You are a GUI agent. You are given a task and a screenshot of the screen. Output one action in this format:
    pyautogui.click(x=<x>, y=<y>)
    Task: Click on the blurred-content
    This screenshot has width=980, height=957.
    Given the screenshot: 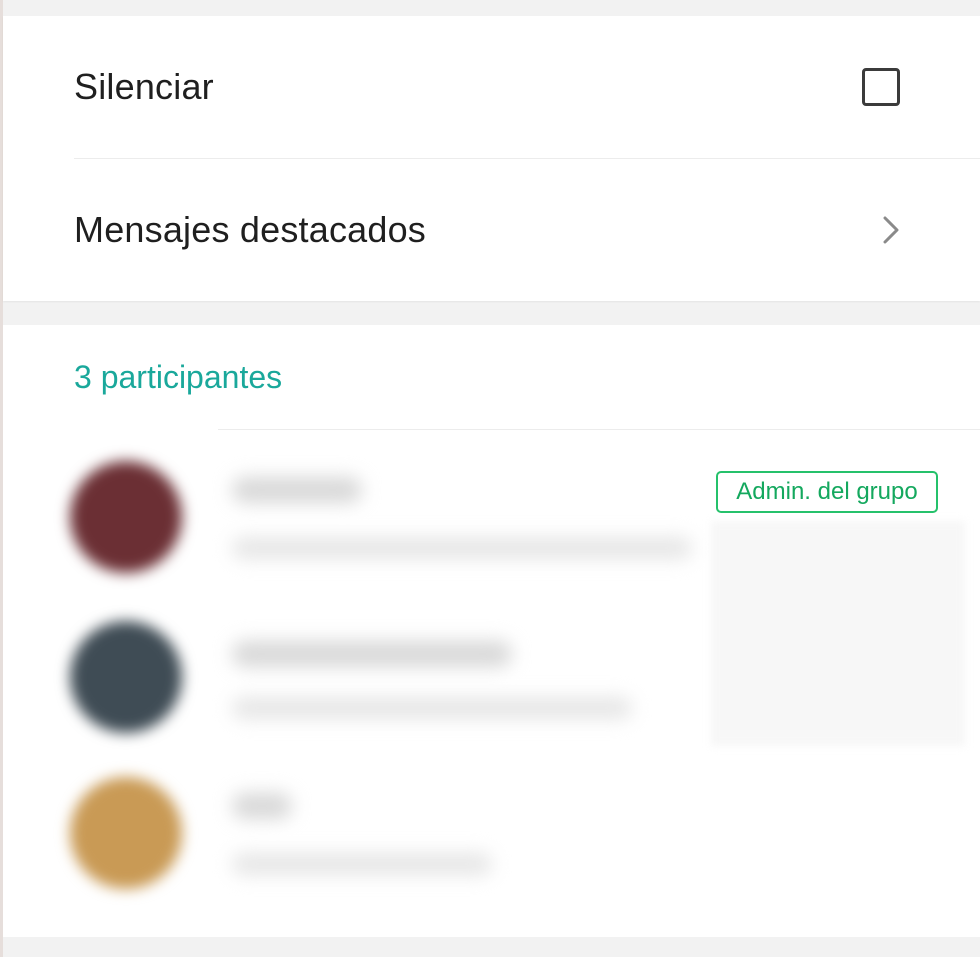 What is the action you would take?
    pyautogui.click(x=838, y=633)
    